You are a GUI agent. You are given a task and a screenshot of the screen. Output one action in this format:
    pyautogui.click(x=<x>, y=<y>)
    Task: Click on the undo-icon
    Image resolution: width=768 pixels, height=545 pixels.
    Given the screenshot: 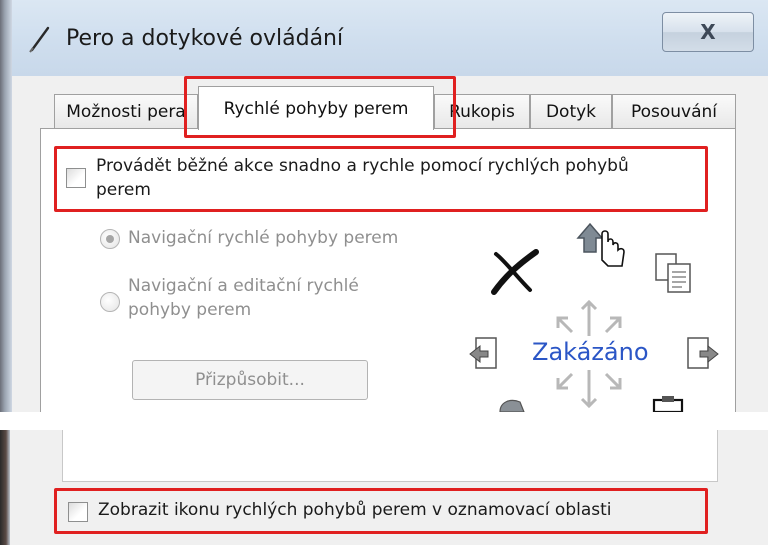 What is the action you would take?
    pyautogui.click(x=512, y=405)
    